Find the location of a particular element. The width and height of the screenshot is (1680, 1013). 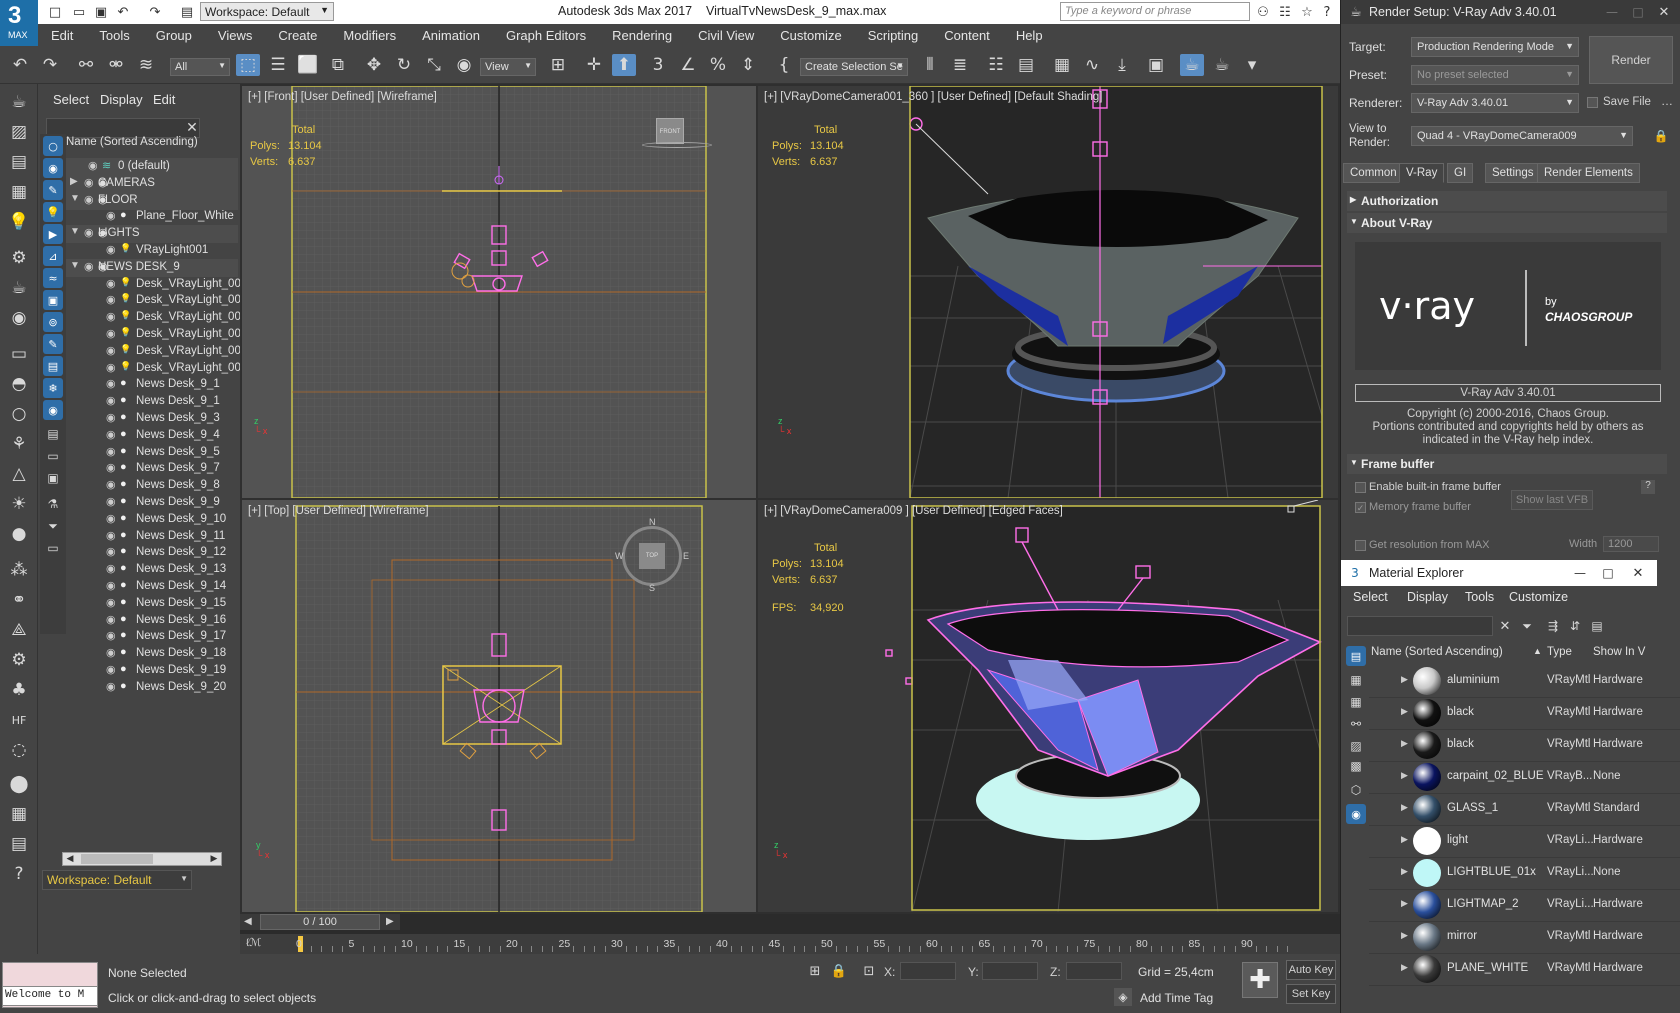

scene-item: ◉ 💡 Desk_VRayLight_001 is located at coordinates (156, 285).